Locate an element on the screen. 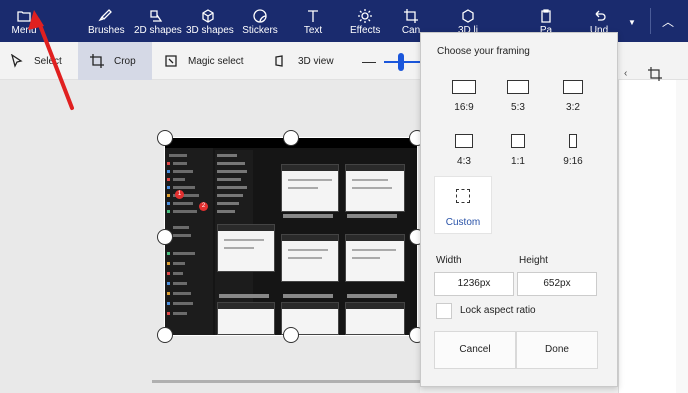 This screenshot has height=393, width=688. effects-tool: Effects is located at coordinates (365, 21).